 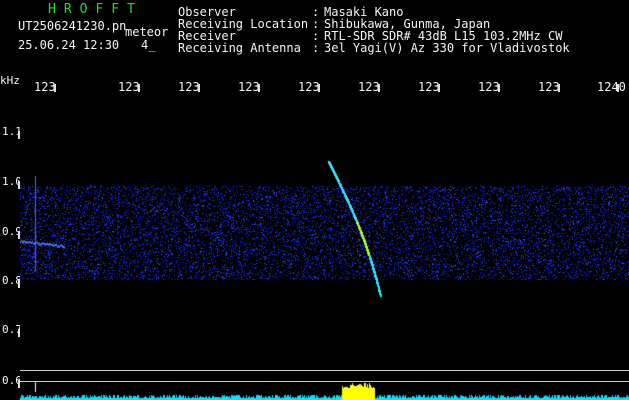 I want to click on x-tick-label: 1240, so click(x=611, y=87).